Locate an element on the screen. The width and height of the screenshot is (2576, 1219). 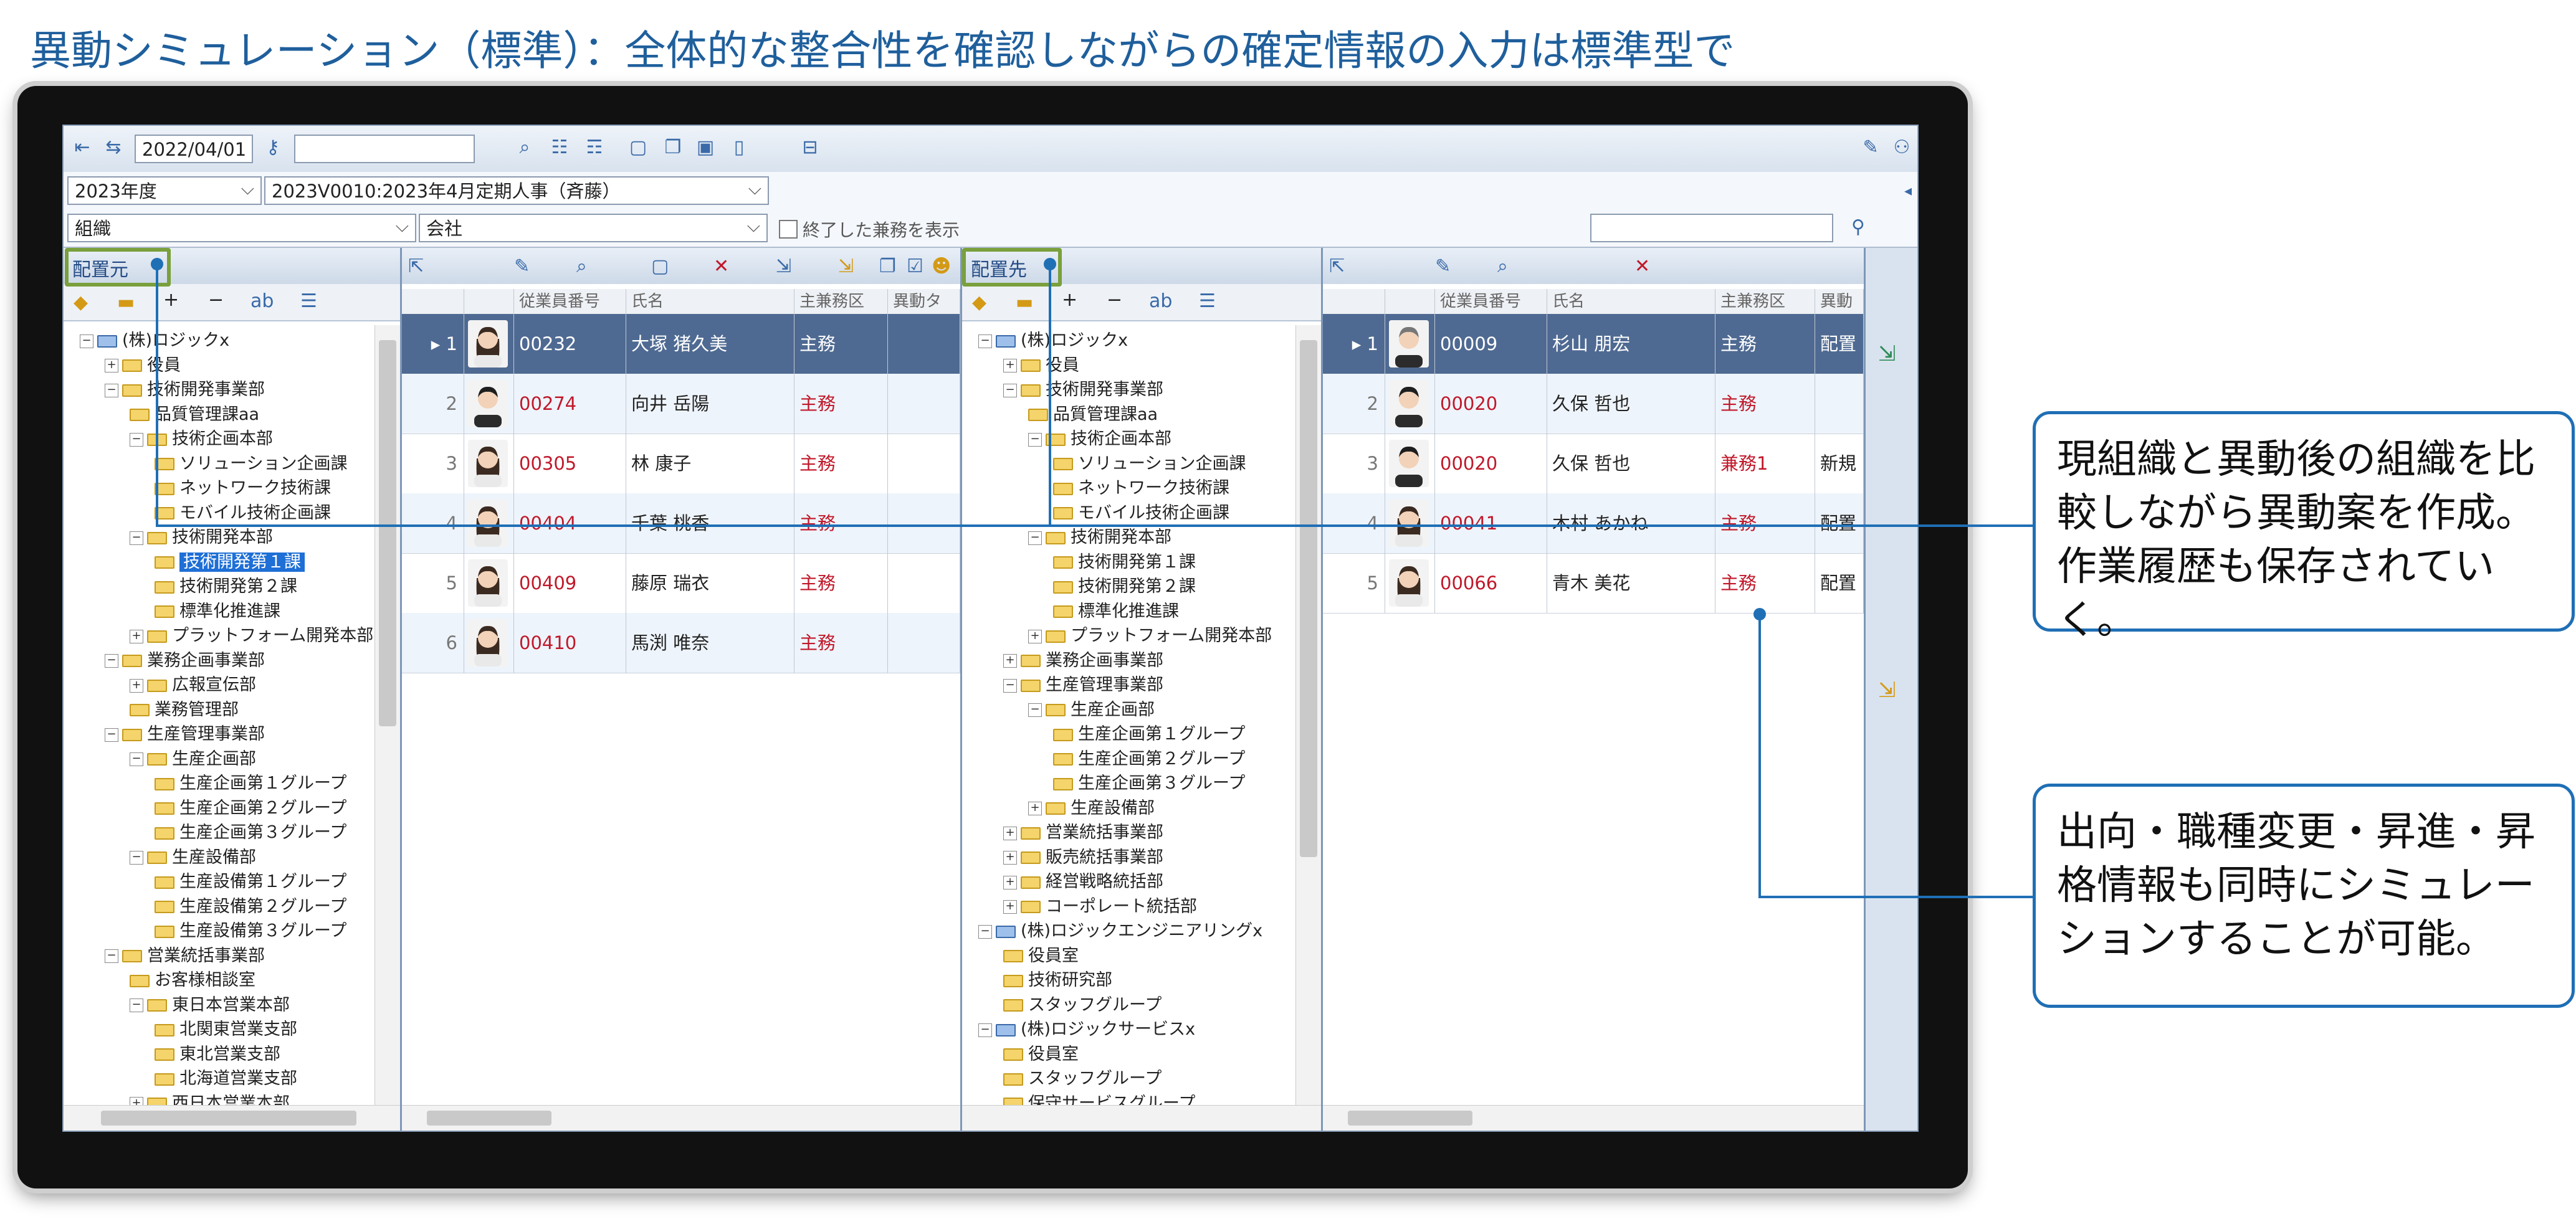
date-input: 2022/04/01 is located at coordinates (194, 149).